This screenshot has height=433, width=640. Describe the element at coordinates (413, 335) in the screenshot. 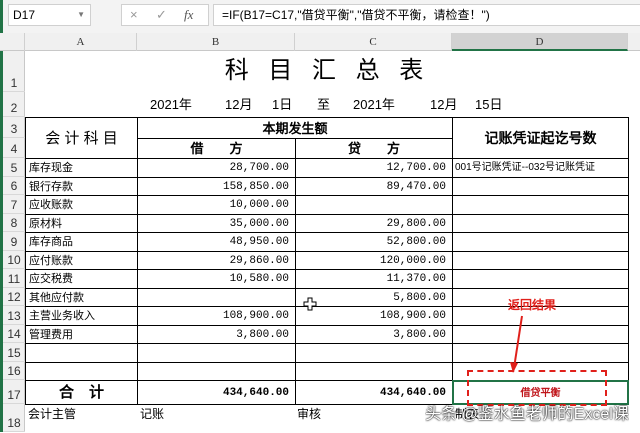

I see `arrow-icon` at that location.